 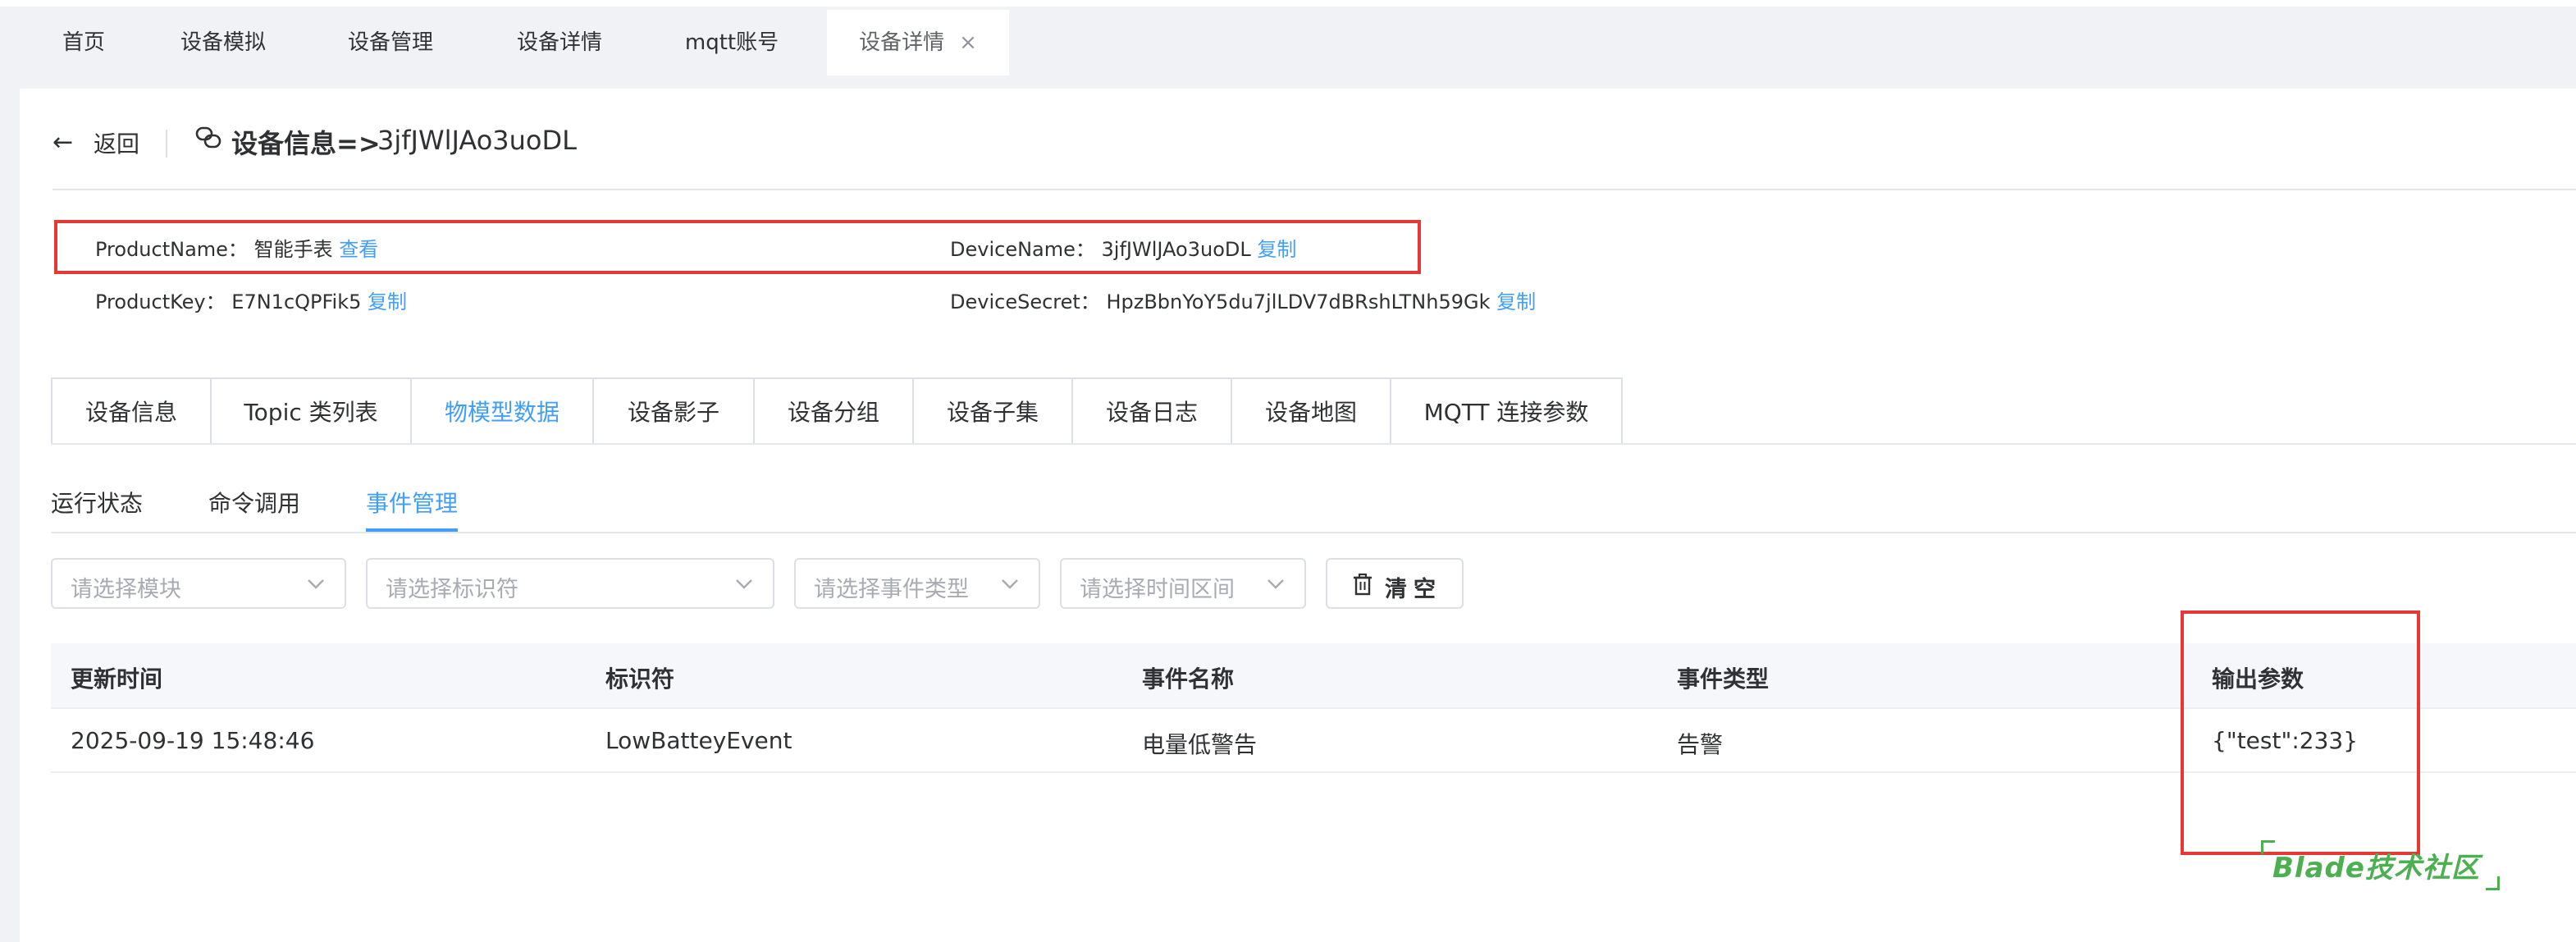 I want to click on card-tab-topic-list: Topic 类列表, so click(x=311, y=411).